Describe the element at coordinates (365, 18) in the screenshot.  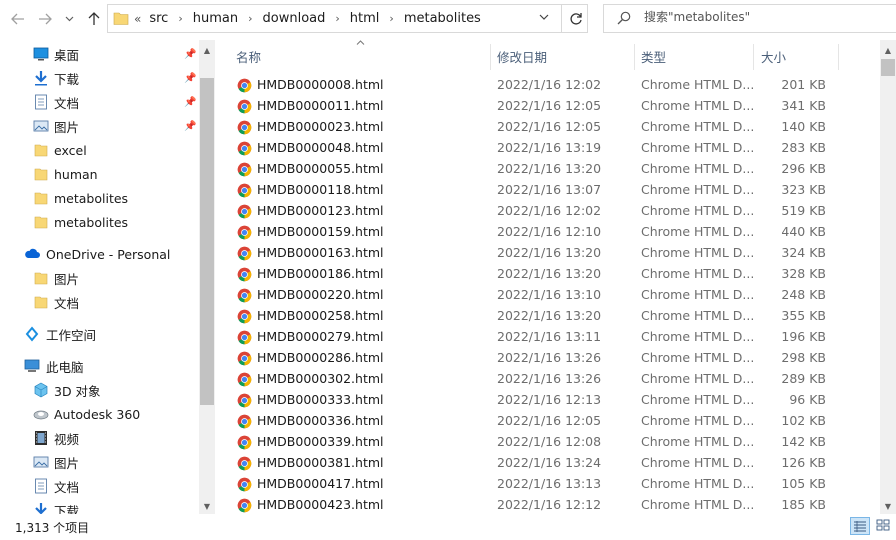
I see `breadcrumb-html: html` at that location.